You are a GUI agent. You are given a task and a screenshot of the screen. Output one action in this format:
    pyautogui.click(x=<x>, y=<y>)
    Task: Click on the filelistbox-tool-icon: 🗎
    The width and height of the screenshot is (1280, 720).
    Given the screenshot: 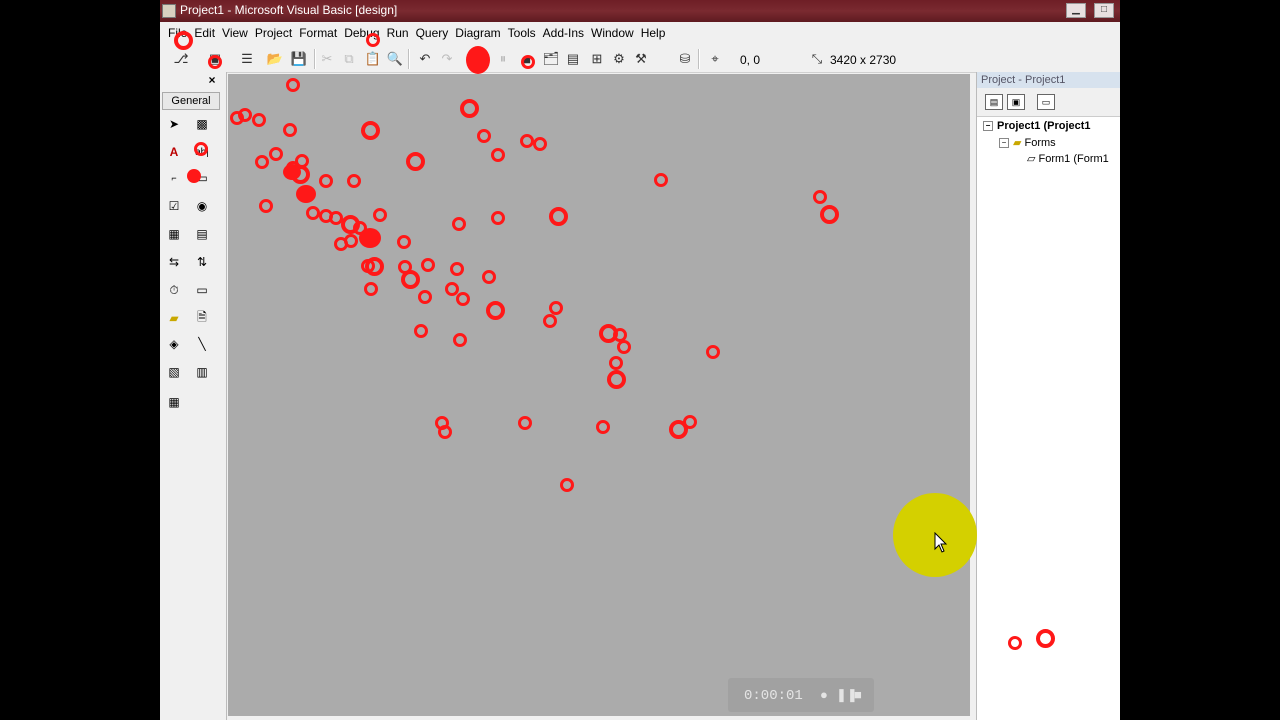 What is the action you would take?
    pyautogui.click(x=202, y=318)
    